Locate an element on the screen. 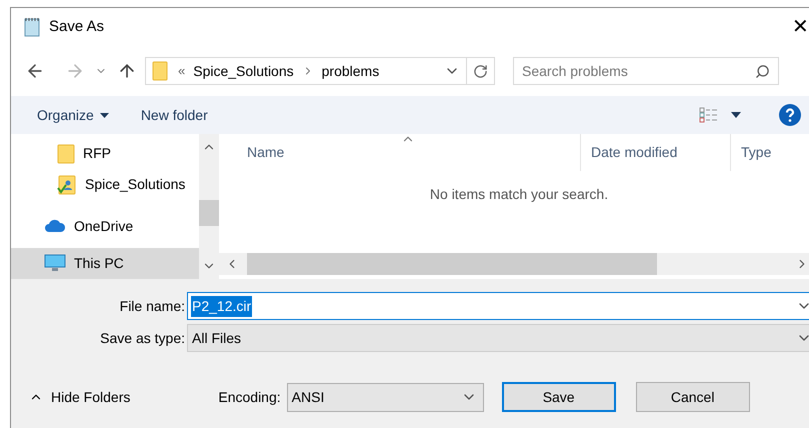 The image size is (809, 428). sidebar-item: This PC is located at coordinates (105, 263).